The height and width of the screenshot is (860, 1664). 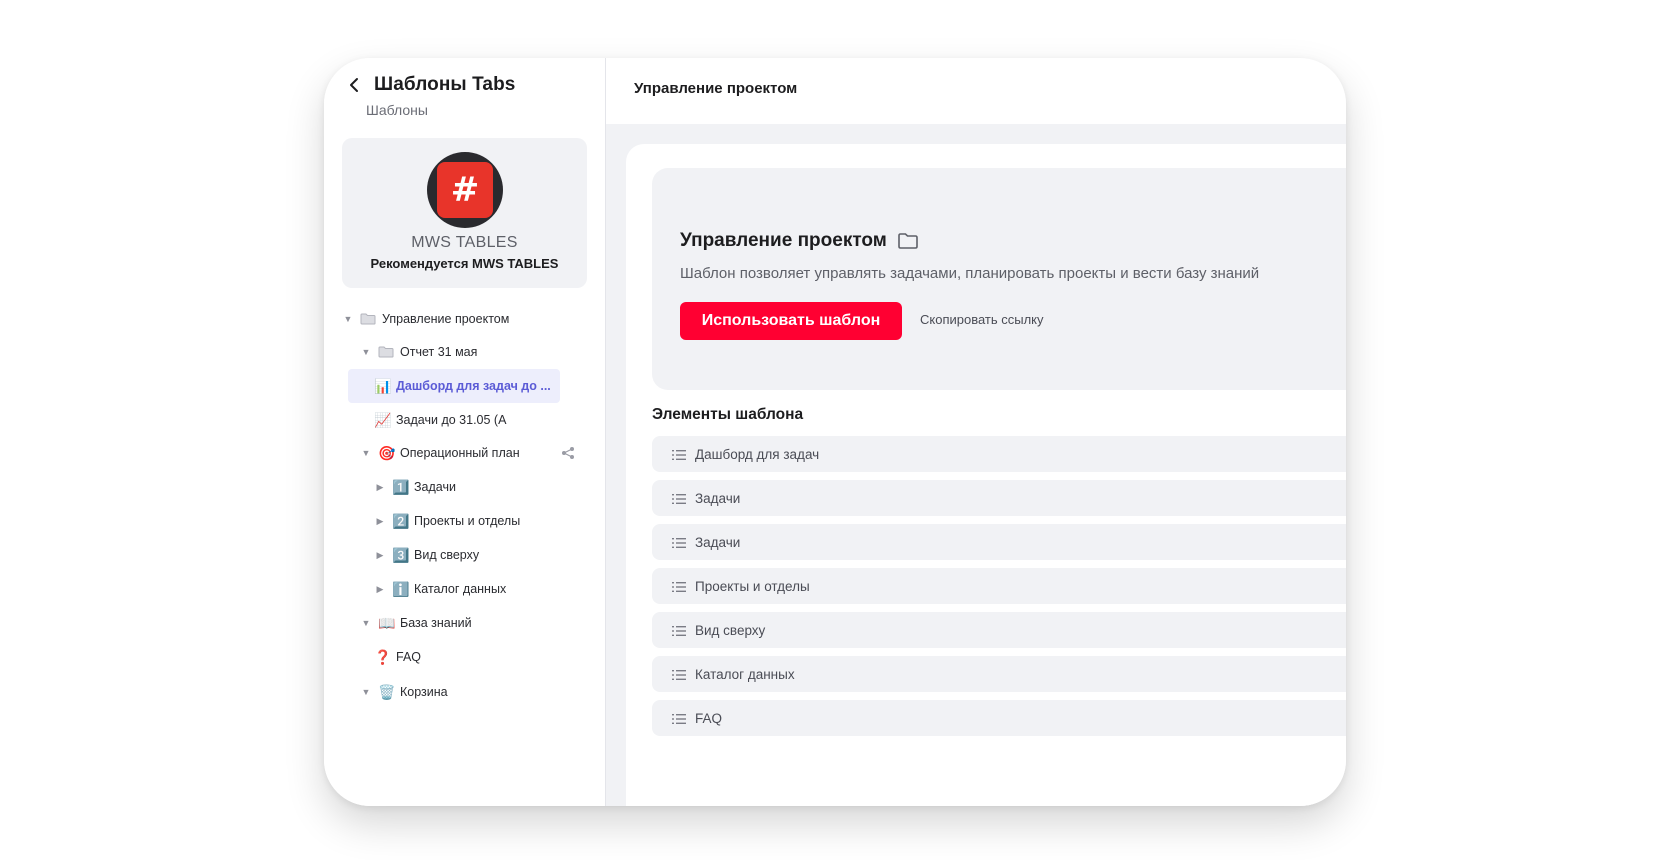 I want to click on question-mark-icon: ❓, so click(x=383, y=656).